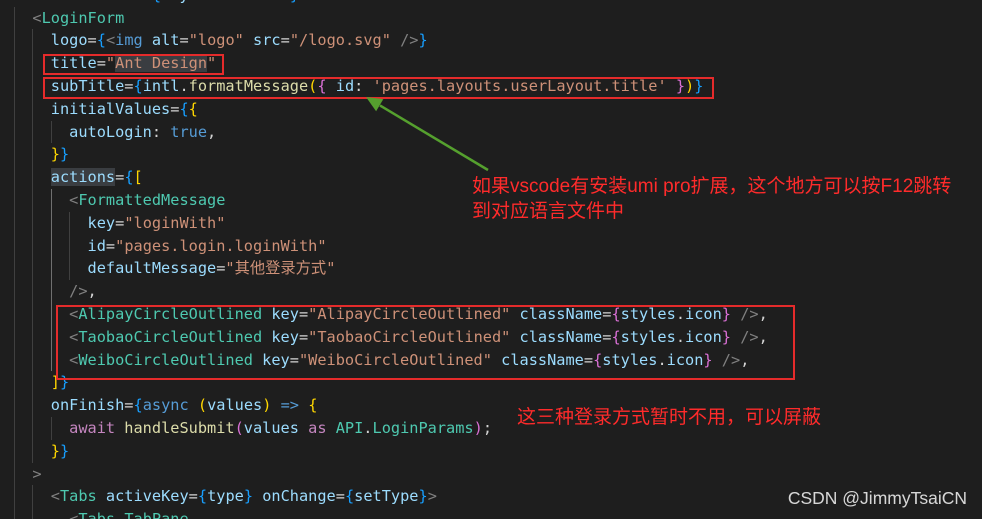 This screenshot has height=519, width=982. Describe the element at coordinates (877, 498) in the screenshot. I see `watermark: CSDN @JimmyTsaiCN` at that location.